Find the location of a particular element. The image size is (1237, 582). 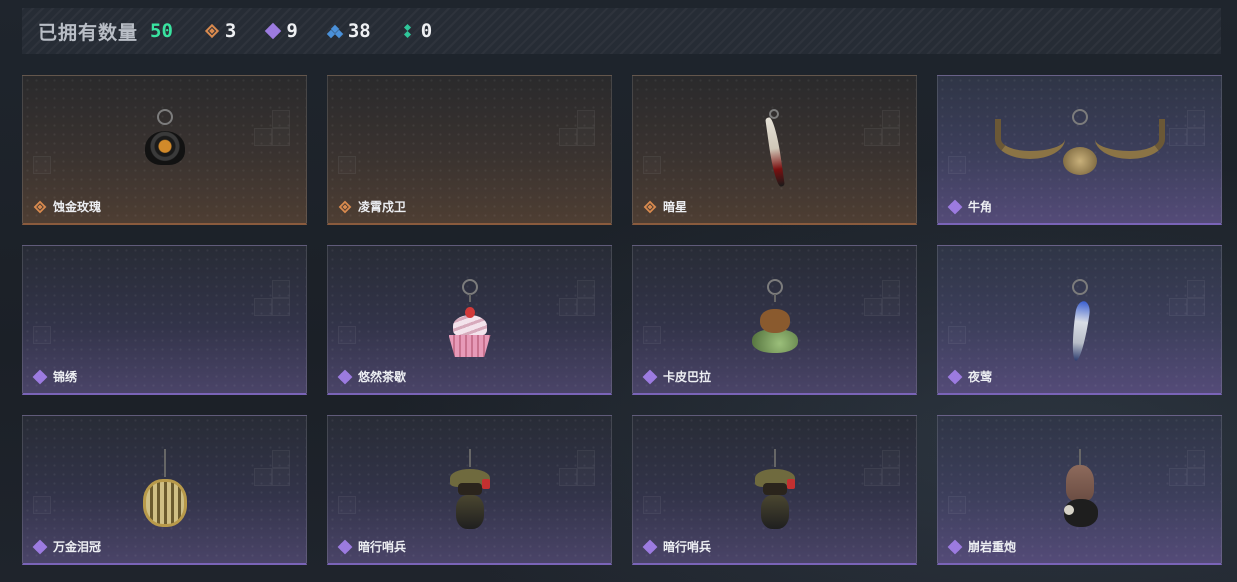

charm-name: 悠然茶歇 is located at coordinates (372, 376).